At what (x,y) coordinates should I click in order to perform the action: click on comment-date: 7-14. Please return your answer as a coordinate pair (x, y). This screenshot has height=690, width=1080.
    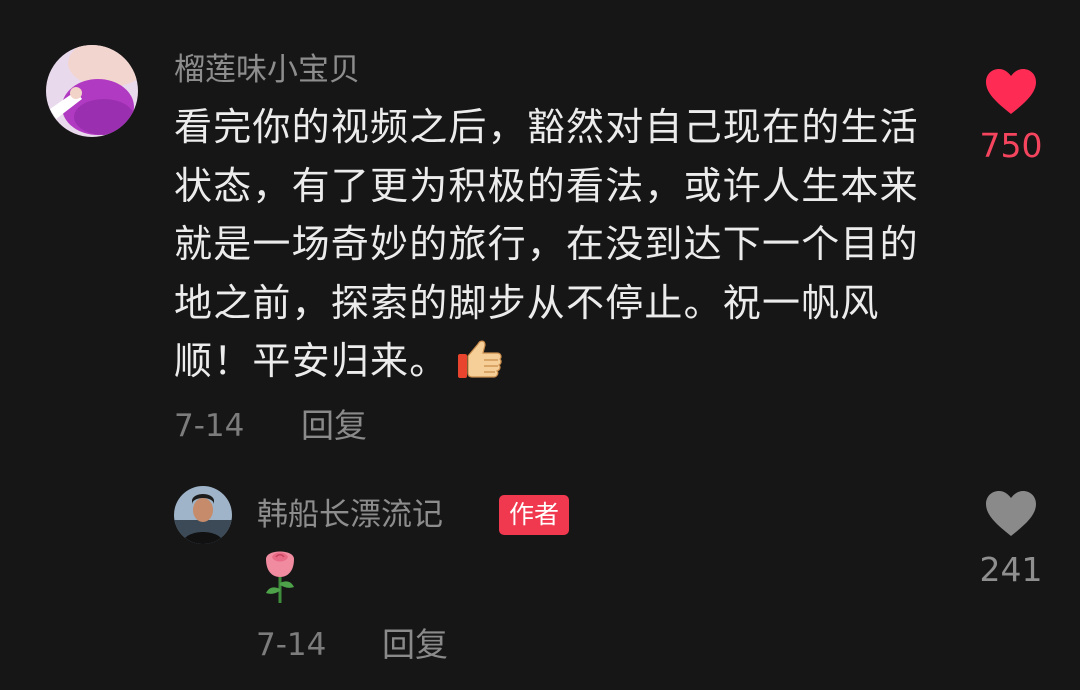
    Looking at the image, I should click on (209, 426).